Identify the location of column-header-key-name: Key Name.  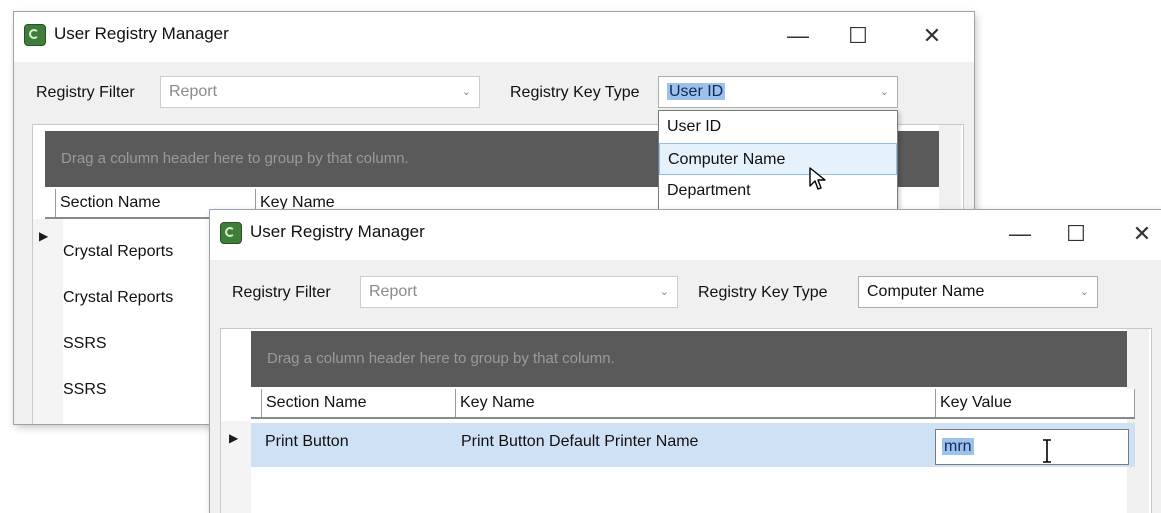
(695, 403).